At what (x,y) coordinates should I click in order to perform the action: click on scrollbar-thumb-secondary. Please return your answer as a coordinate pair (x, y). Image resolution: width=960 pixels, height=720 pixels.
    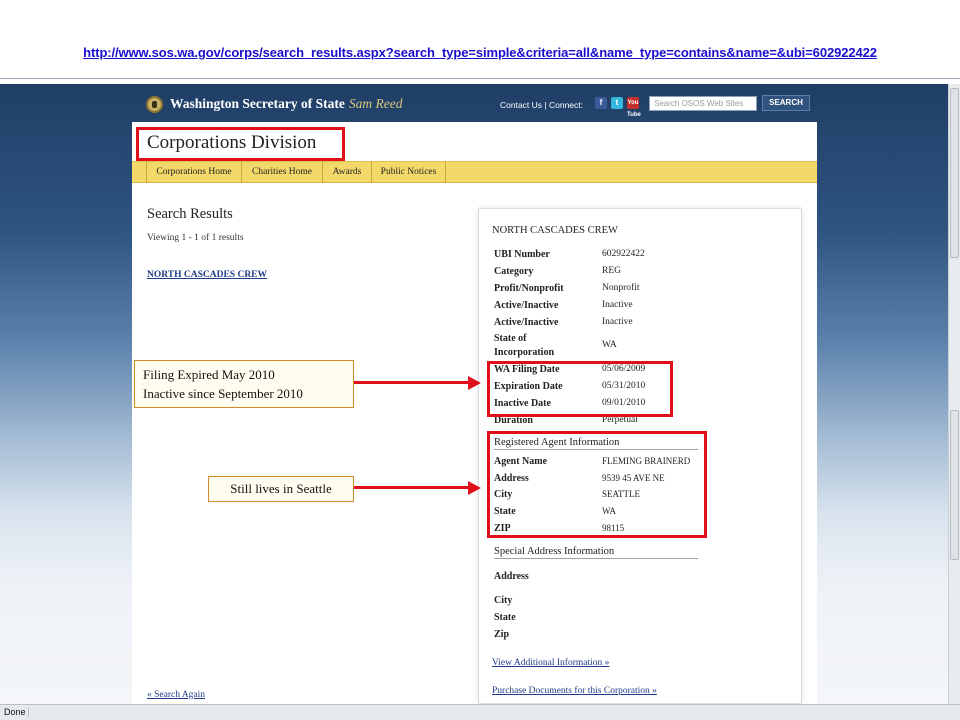
    Looking at the image, I should click on (954, 485).